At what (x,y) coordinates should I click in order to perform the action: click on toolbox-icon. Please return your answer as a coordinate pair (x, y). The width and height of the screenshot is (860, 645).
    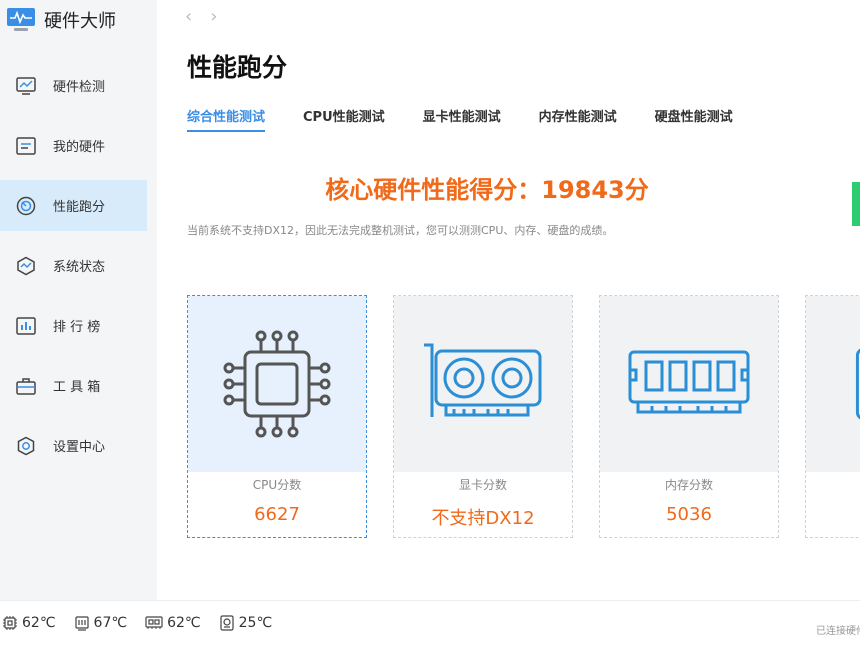
    Looking at the image, I should click on (26, 386).